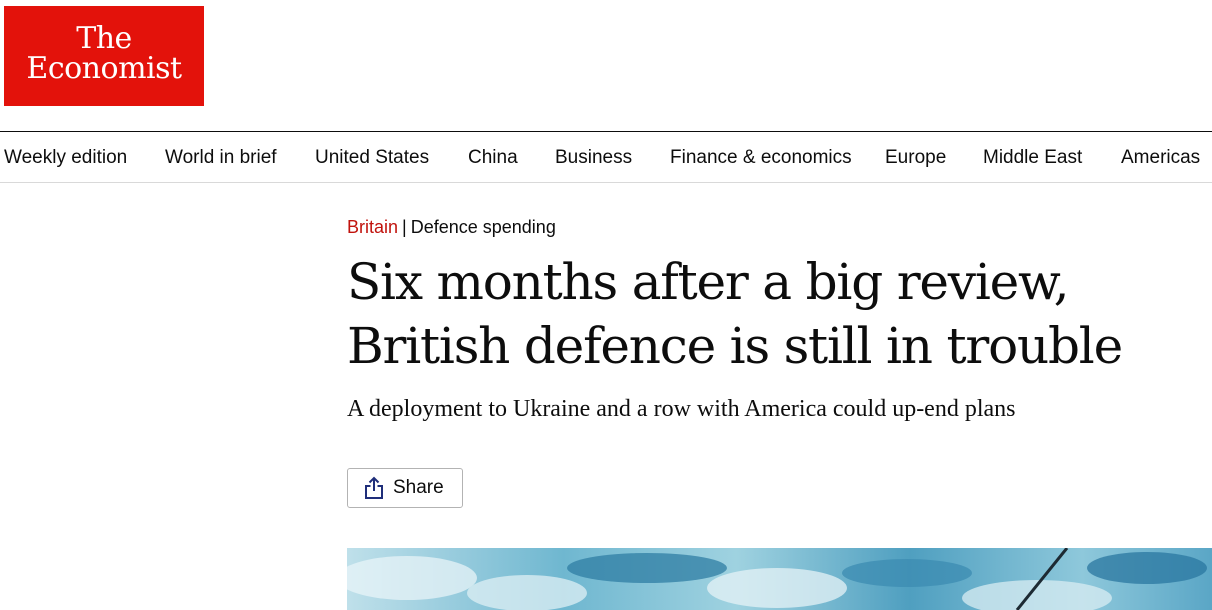 The width and height of the screenshot is (1212, 610). Describe the element at coordinates (593, 158) in the screenshot. I see `nav-item-business: Business` at that location.